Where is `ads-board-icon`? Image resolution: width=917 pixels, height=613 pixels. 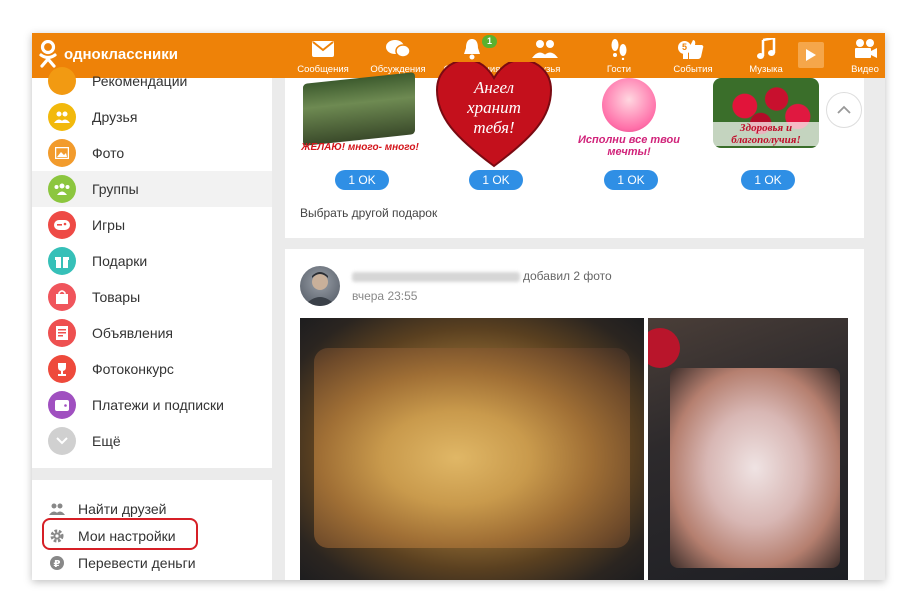
ads-board-icon is located at coordinates (62, 333).